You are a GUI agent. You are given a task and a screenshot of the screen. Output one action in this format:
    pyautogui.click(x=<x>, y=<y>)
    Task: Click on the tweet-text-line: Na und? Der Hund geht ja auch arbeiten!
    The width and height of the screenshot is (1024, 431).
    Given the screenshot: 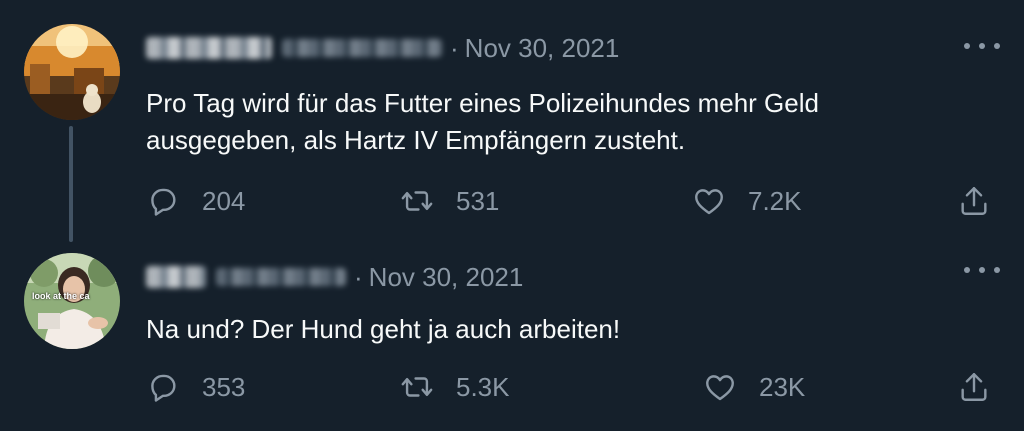 What is the action you would take?
    pyautogui.click(x=383, y=329)
    